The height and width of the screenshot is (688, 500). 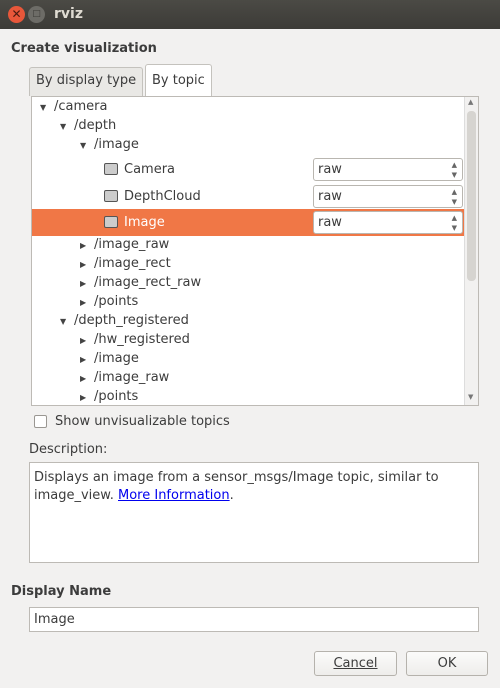 What do you see at coordinates (248, 144) in the screenshot?
I see `tree-item: ▼ /image` at bounding box center [248, 144].